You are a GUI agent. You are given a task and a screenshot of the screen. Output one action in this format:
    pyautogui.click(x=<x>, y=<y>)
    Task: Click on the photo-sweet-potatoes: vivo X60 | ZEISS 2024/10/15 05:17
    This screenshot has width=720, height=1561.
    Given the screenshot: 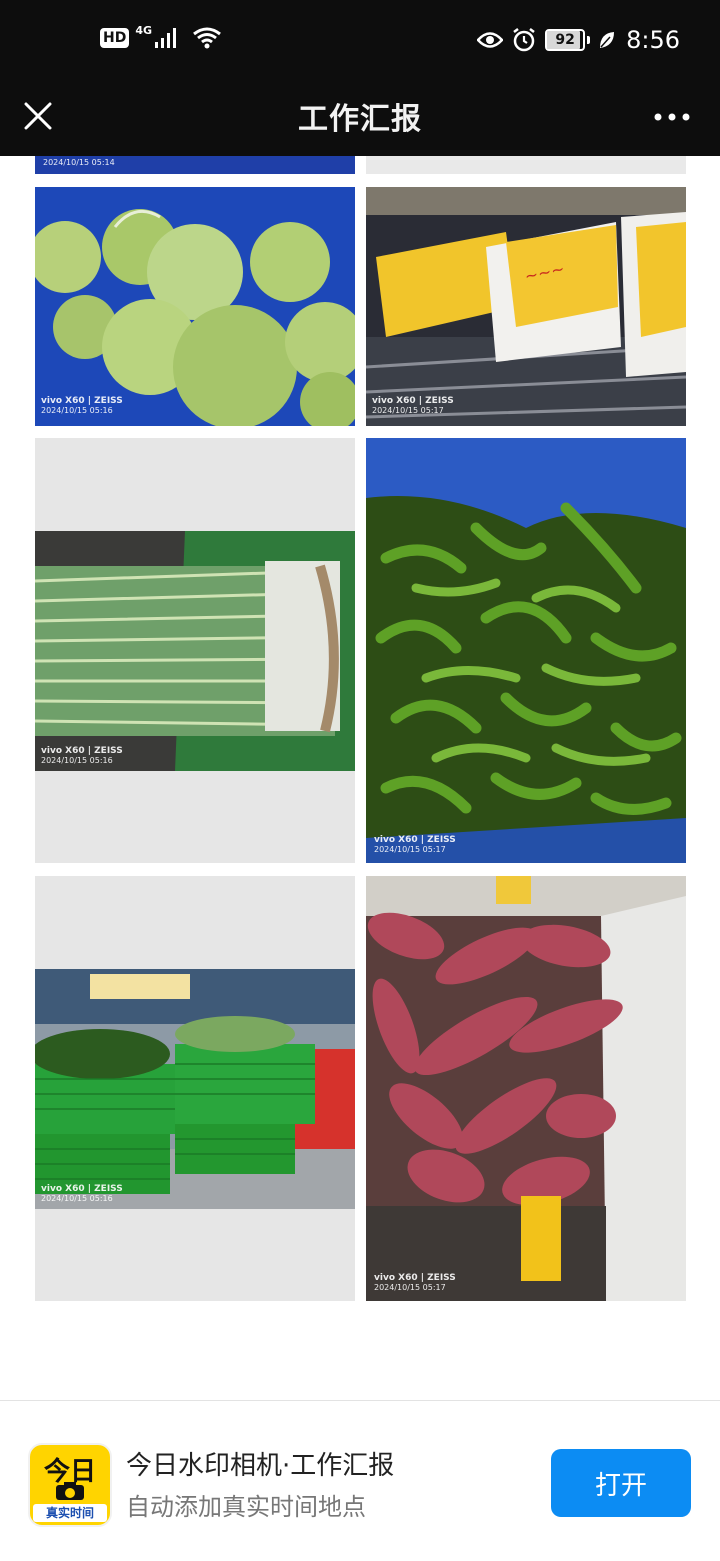 What is the action you would take?
    pyautogui.click(x=526, y=1088)
    